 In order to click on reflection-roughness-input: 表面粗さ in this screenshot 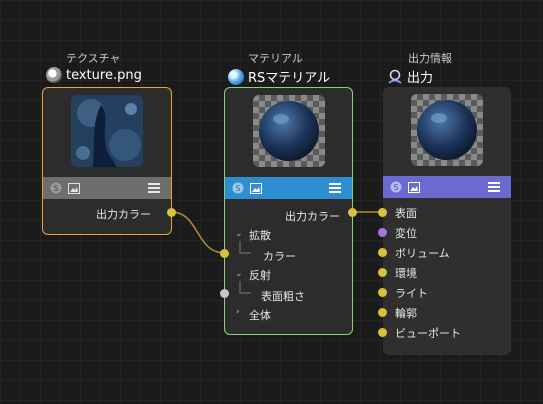, I will do `click(283, 296)`.